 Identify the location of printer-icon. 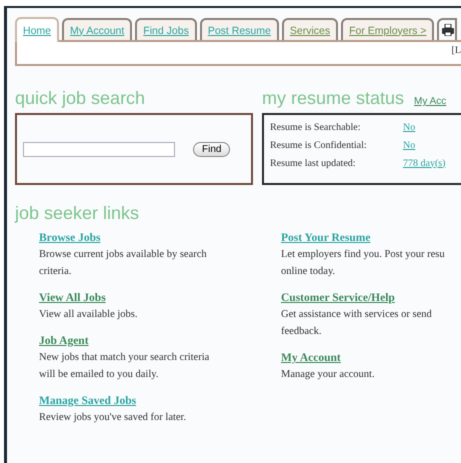
(448, 30).